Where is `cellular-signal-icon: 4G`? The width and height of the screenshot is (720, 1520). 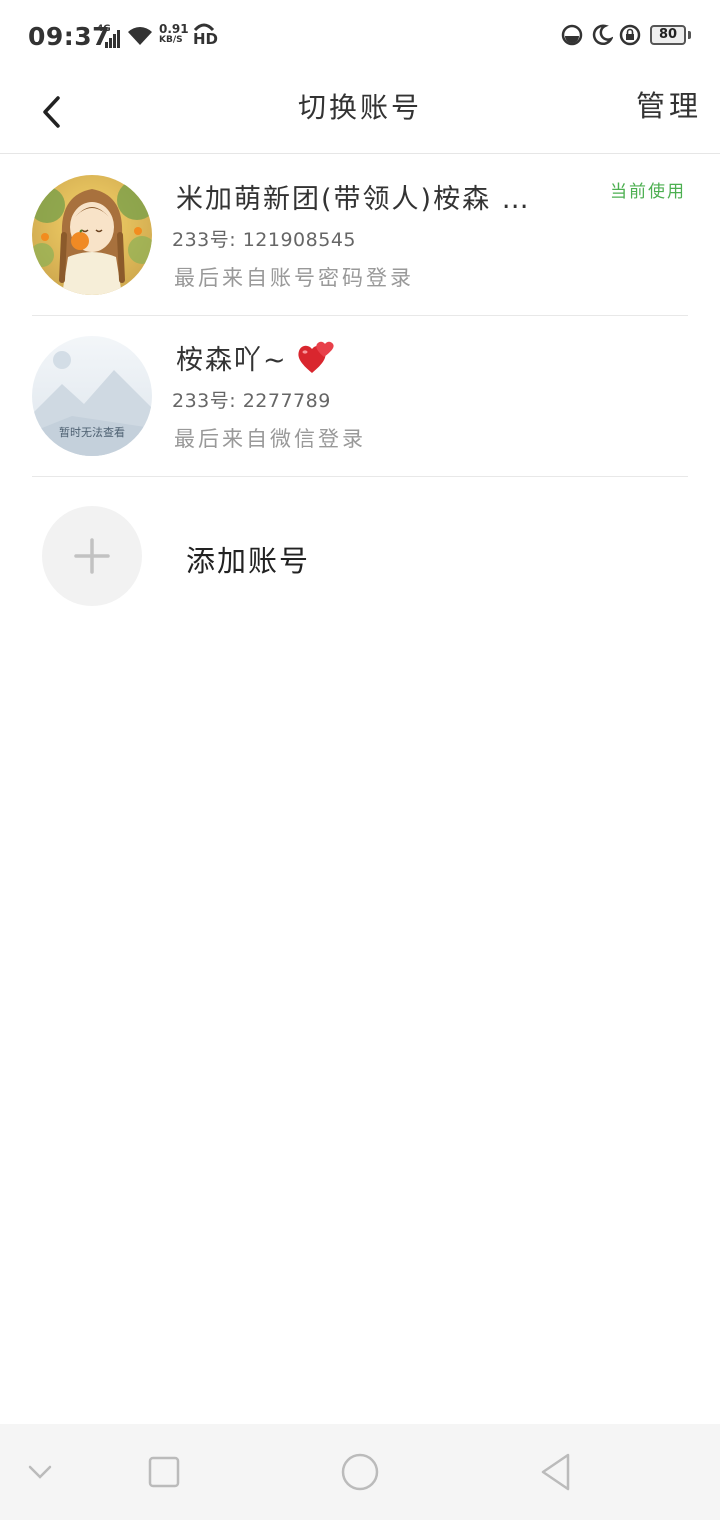 cellular-signal-icon: 4G is located at coordinates (109, 36).